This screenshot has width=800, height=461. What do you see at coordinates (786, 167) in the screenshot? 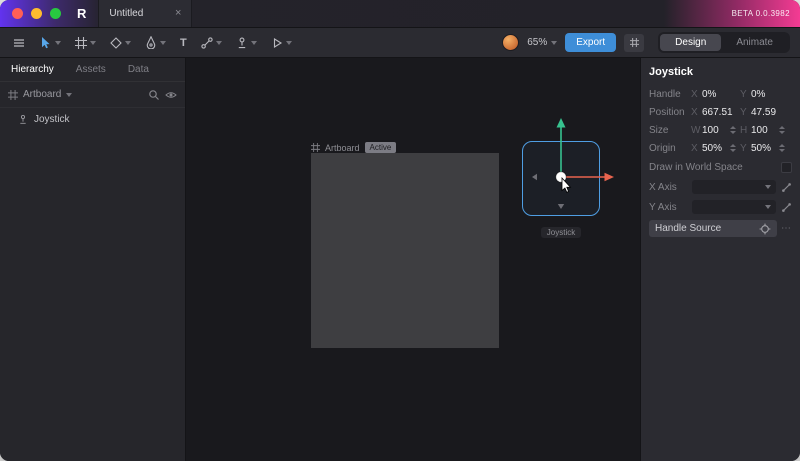
I see `world-space-checkbox` at bounding box center [786, 167].